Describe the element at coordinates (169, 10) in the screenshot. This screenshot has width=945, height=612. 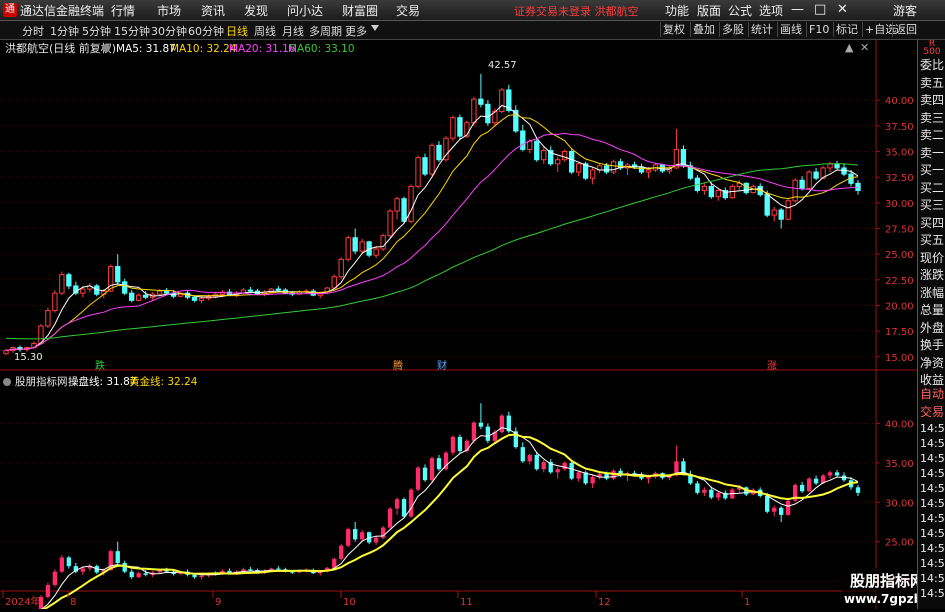
I see `menu-item-market: 市场` at that location.